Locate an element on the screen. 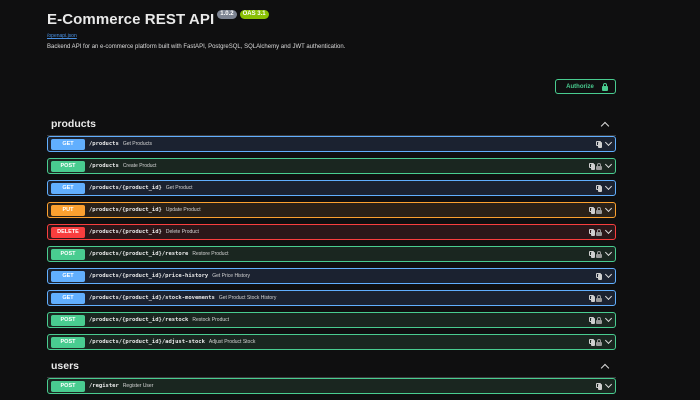  operation-path: /register is located at coordinates (104, 386).